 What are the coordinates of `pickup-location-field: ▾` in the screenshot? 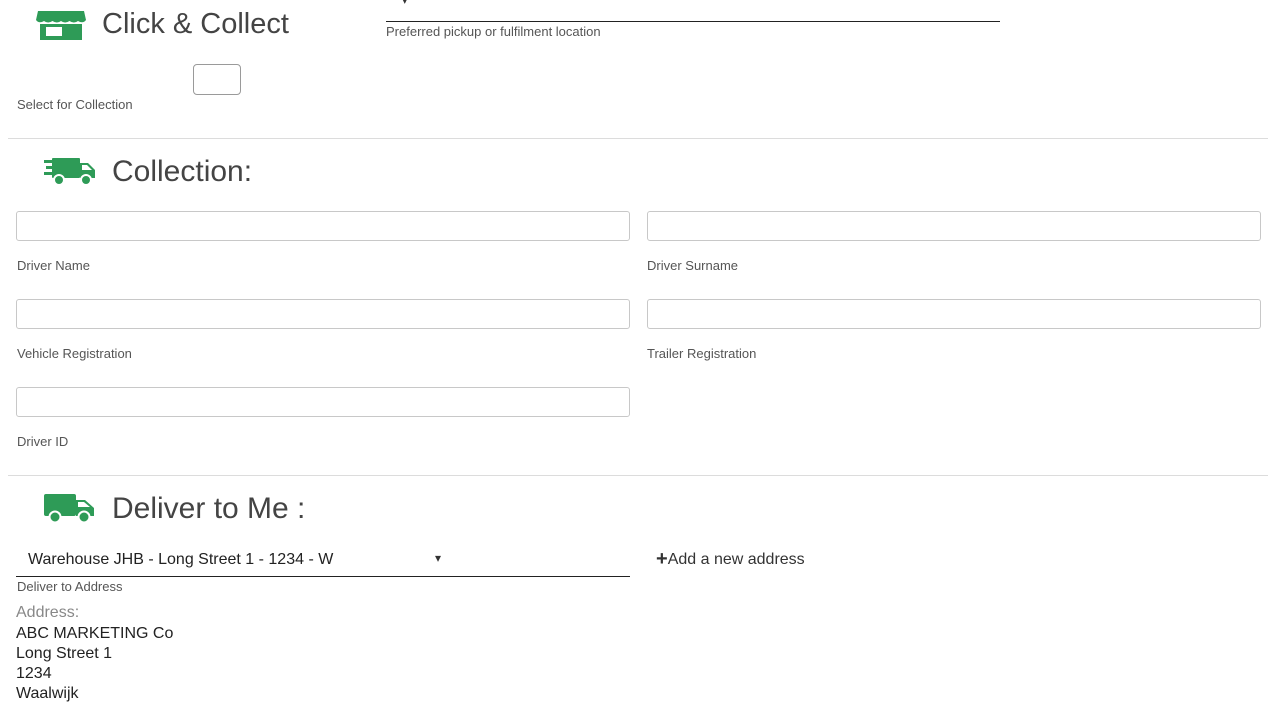 It's located at (693, 11).